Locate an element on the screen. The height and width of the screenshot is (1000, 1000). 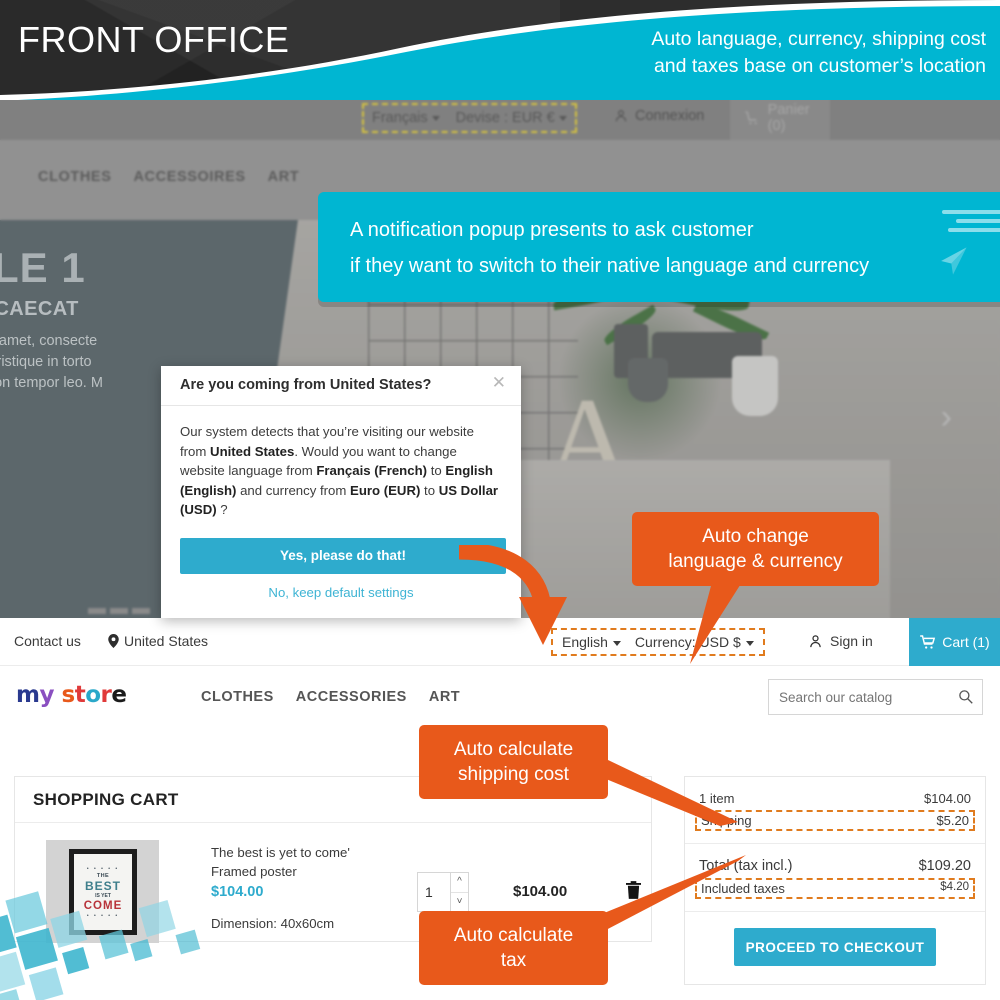
poster-dots-top: • • • • • is located at coordinates (103, 868).